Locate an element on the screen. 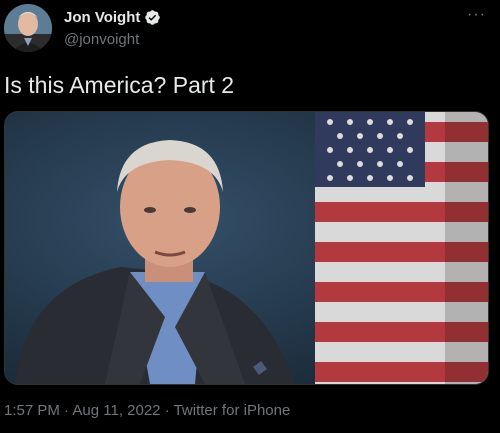 The height and width of the screenshot is (433, 500). tweet-source: Twitter for iPhone is located at coordinates (232, 410).